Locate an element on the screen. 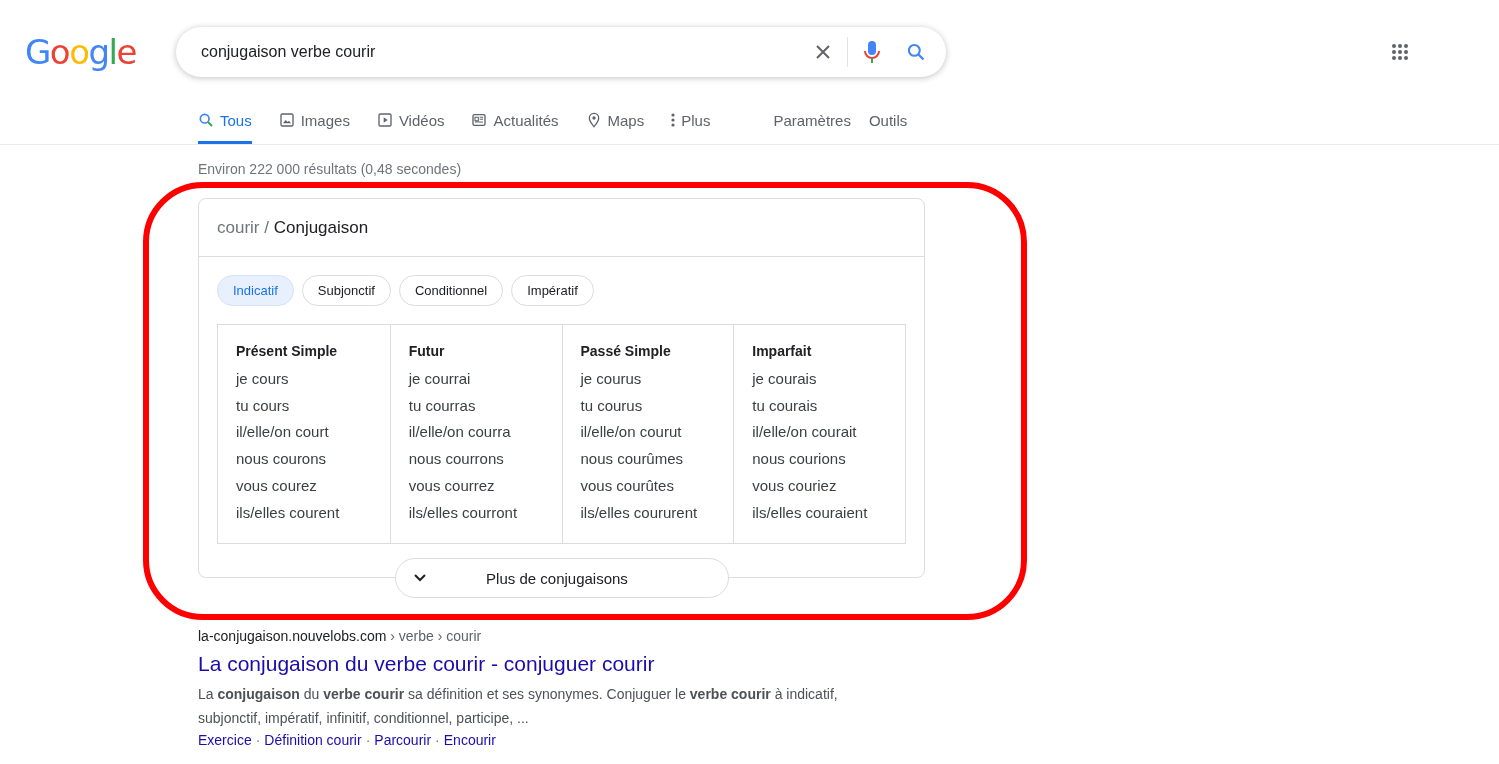 Image resolution: width=1499 pixels, height=764 pixels. verb-form: vous courûtes is located at coordinates (627, 485).